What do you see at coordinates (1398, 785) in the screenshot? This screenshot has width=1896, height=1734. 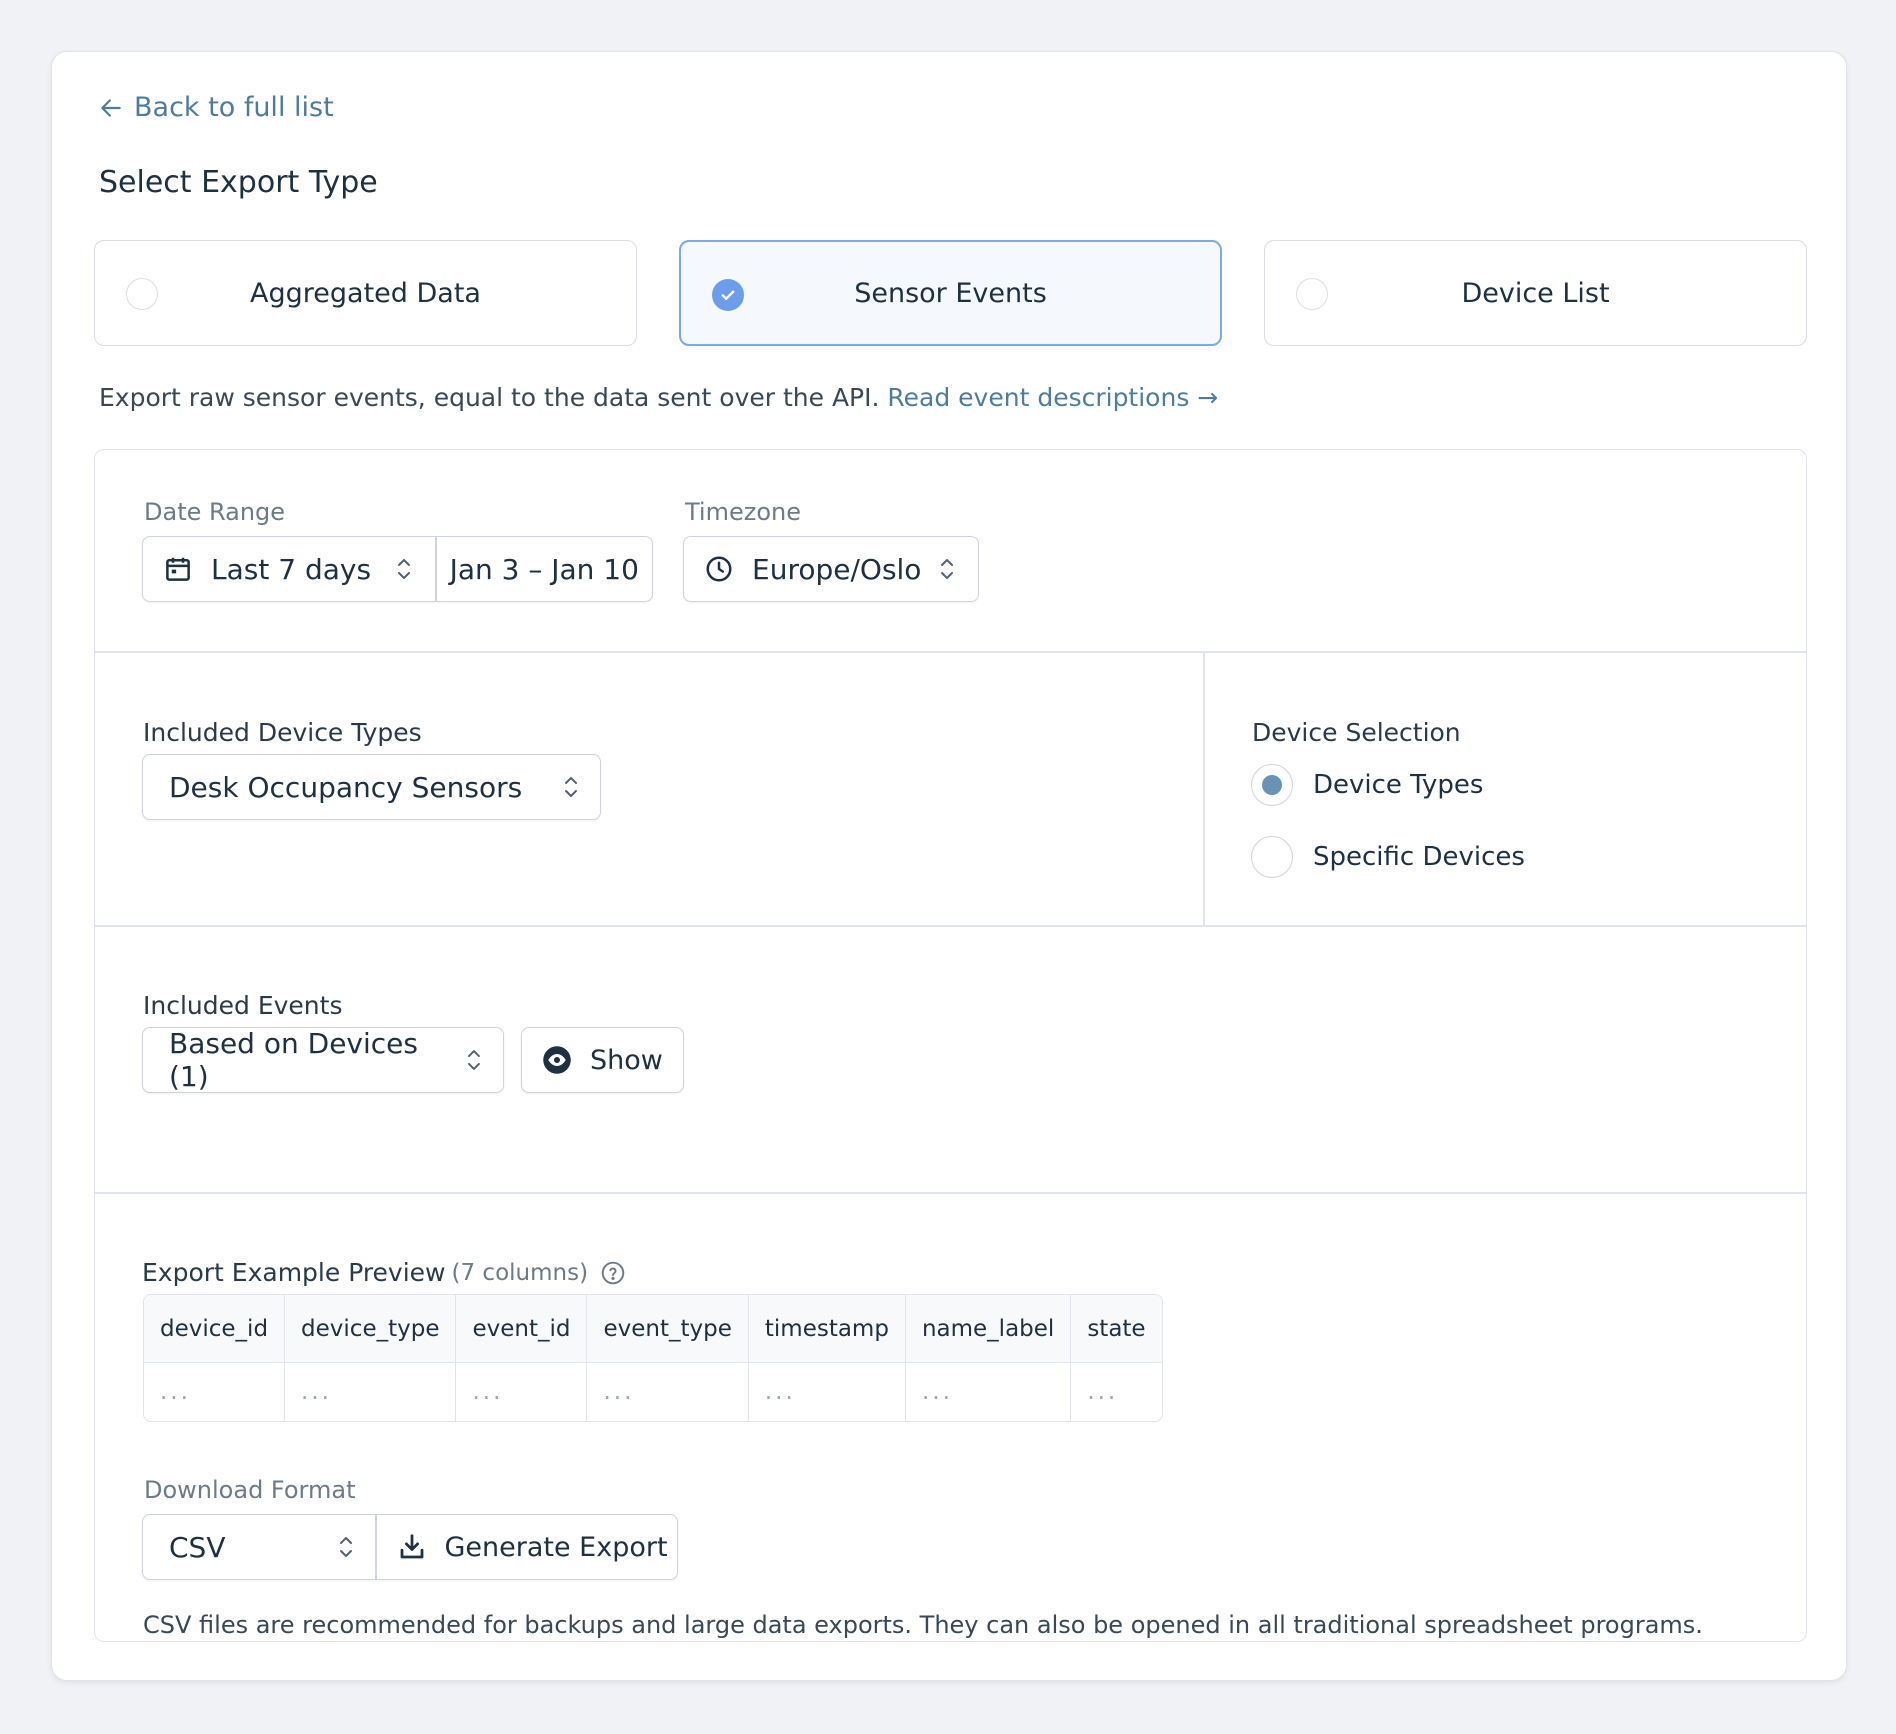 I see `radio-label: Device Types` at bounding box center [1398, 785].